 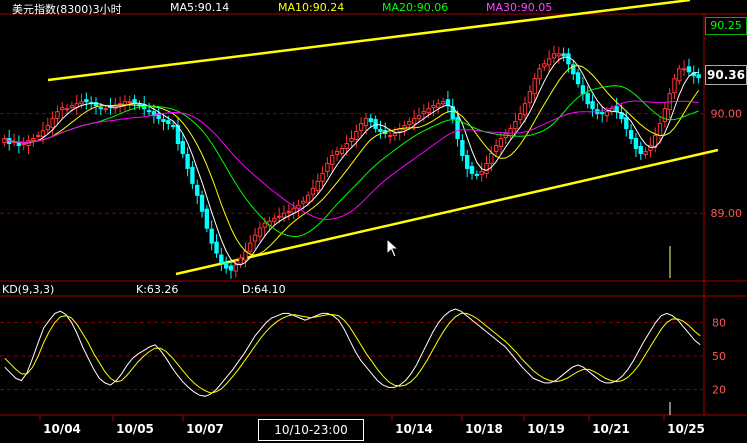 What do you see at coordinates (311, 430) in the screenshot?
I see `cursor-date-box: 10/10-23:00` at bounding box center [311, 430].